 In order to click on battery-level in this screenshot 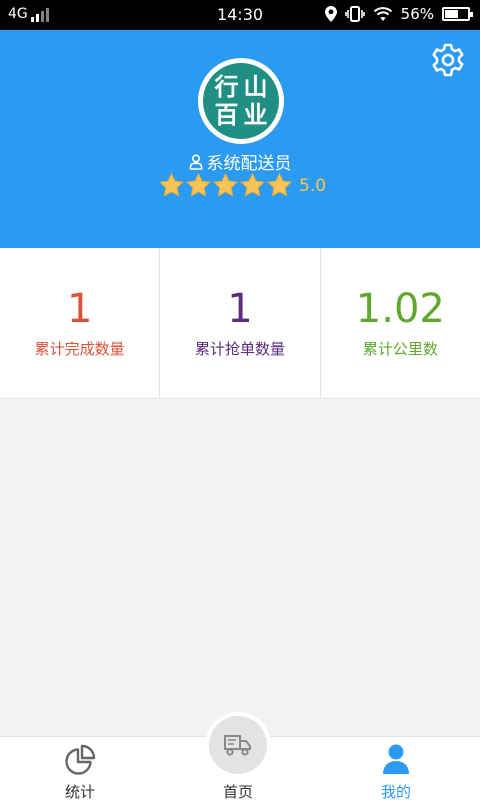, I will do `click(451, 14)`.